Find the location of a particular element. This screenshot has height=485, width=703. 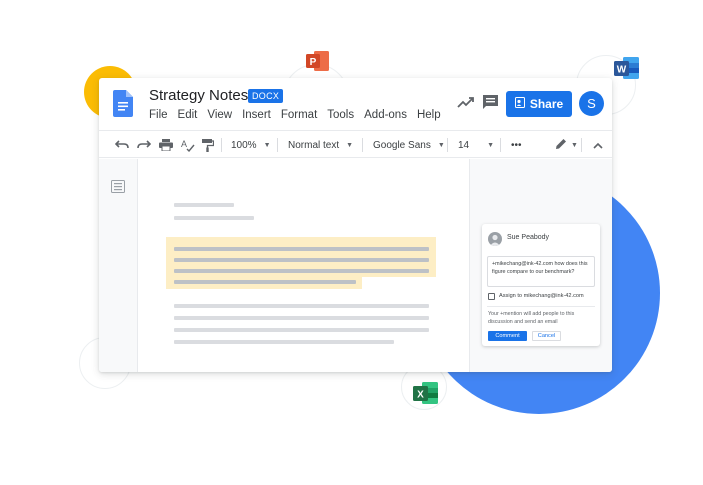

zoom-select: 100% ▼ is located at coordinates (251, 145).